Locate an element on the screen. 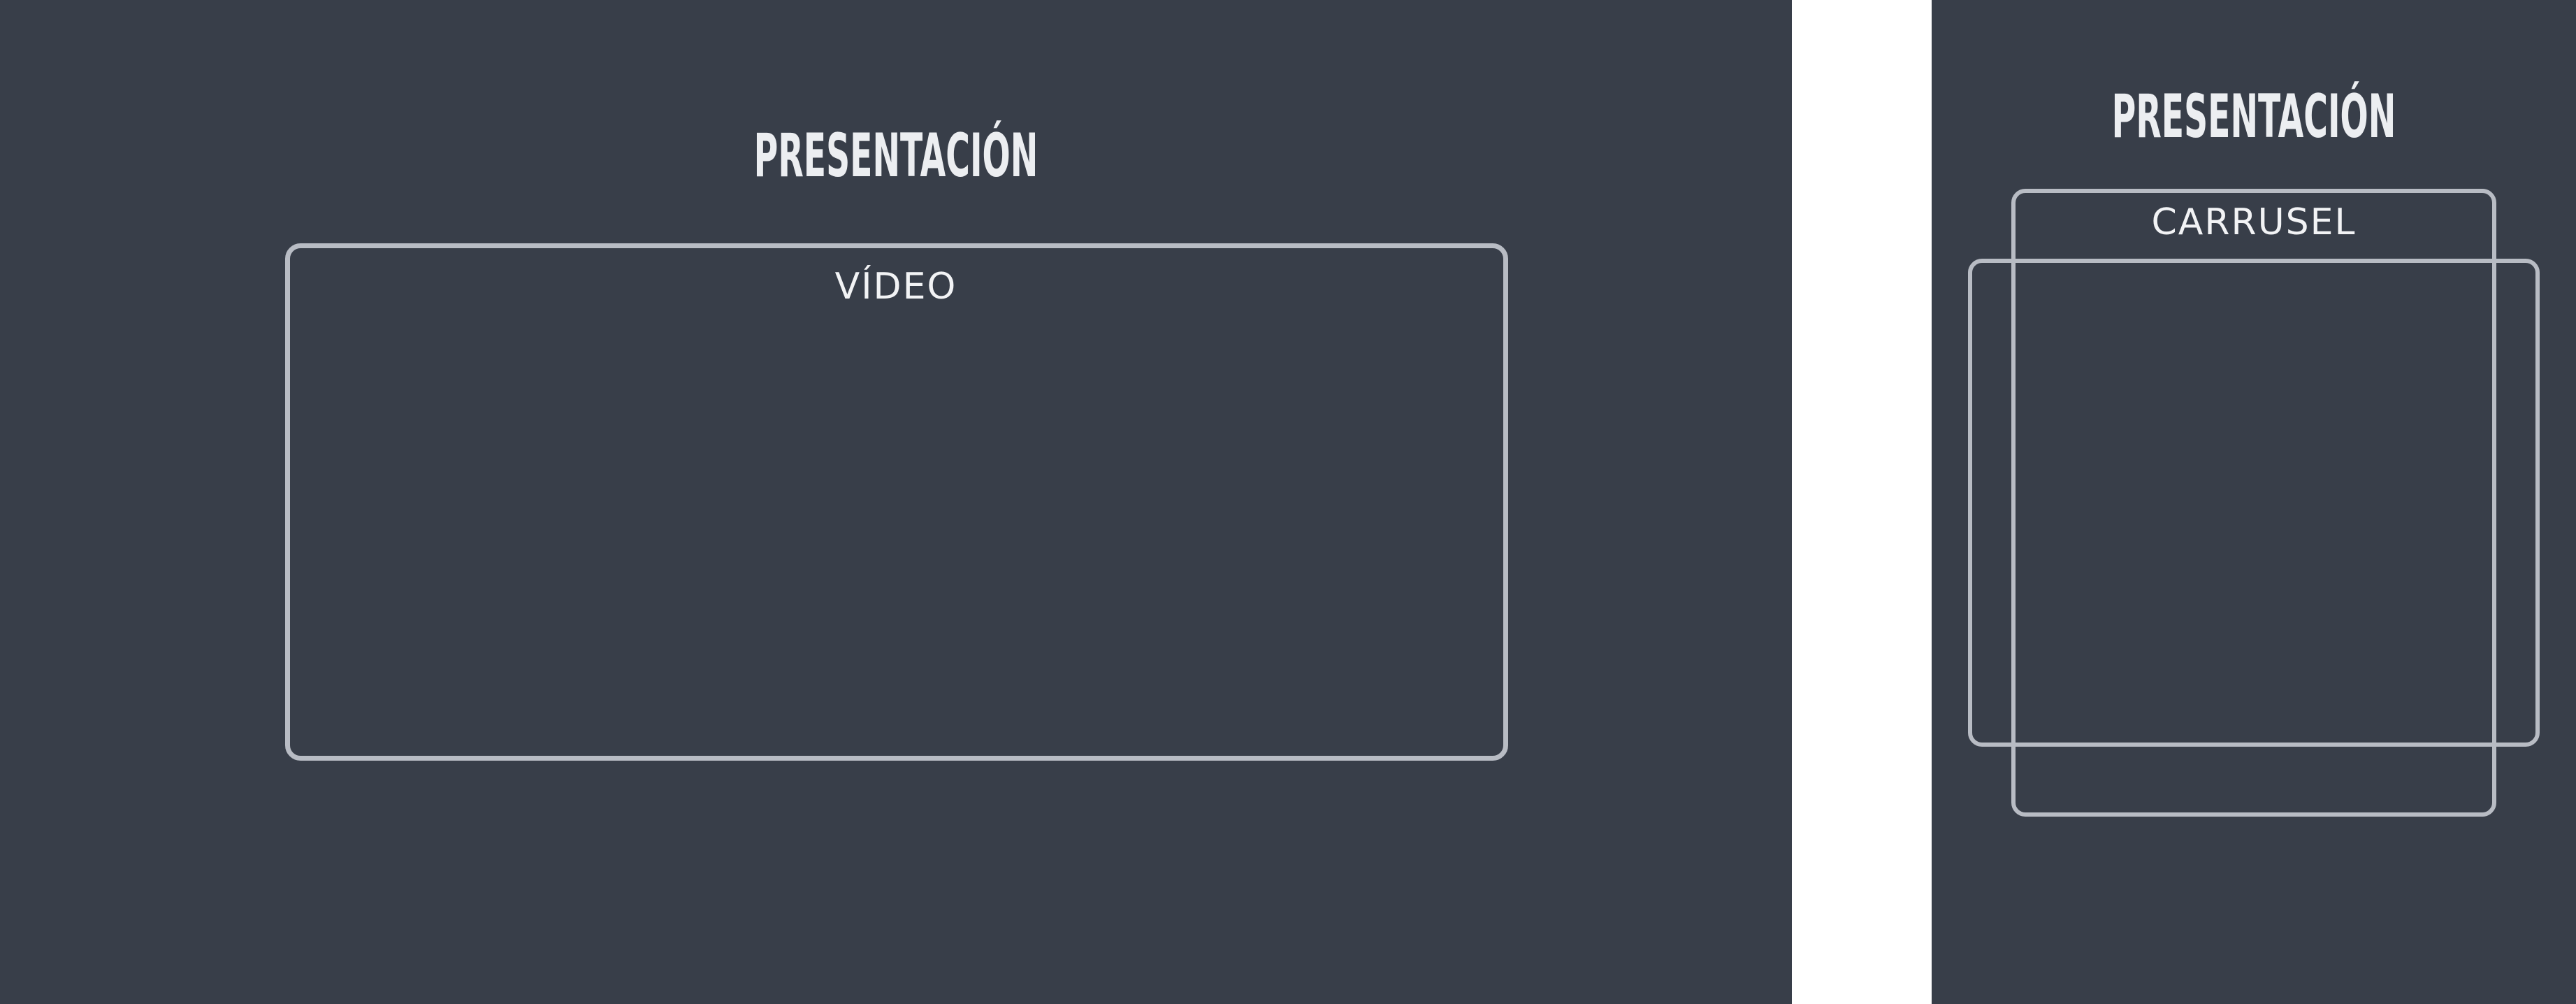 The height and width of the screenshot is (1004, 2576). carousel-frame-front is located at coordinates (2254, 503).